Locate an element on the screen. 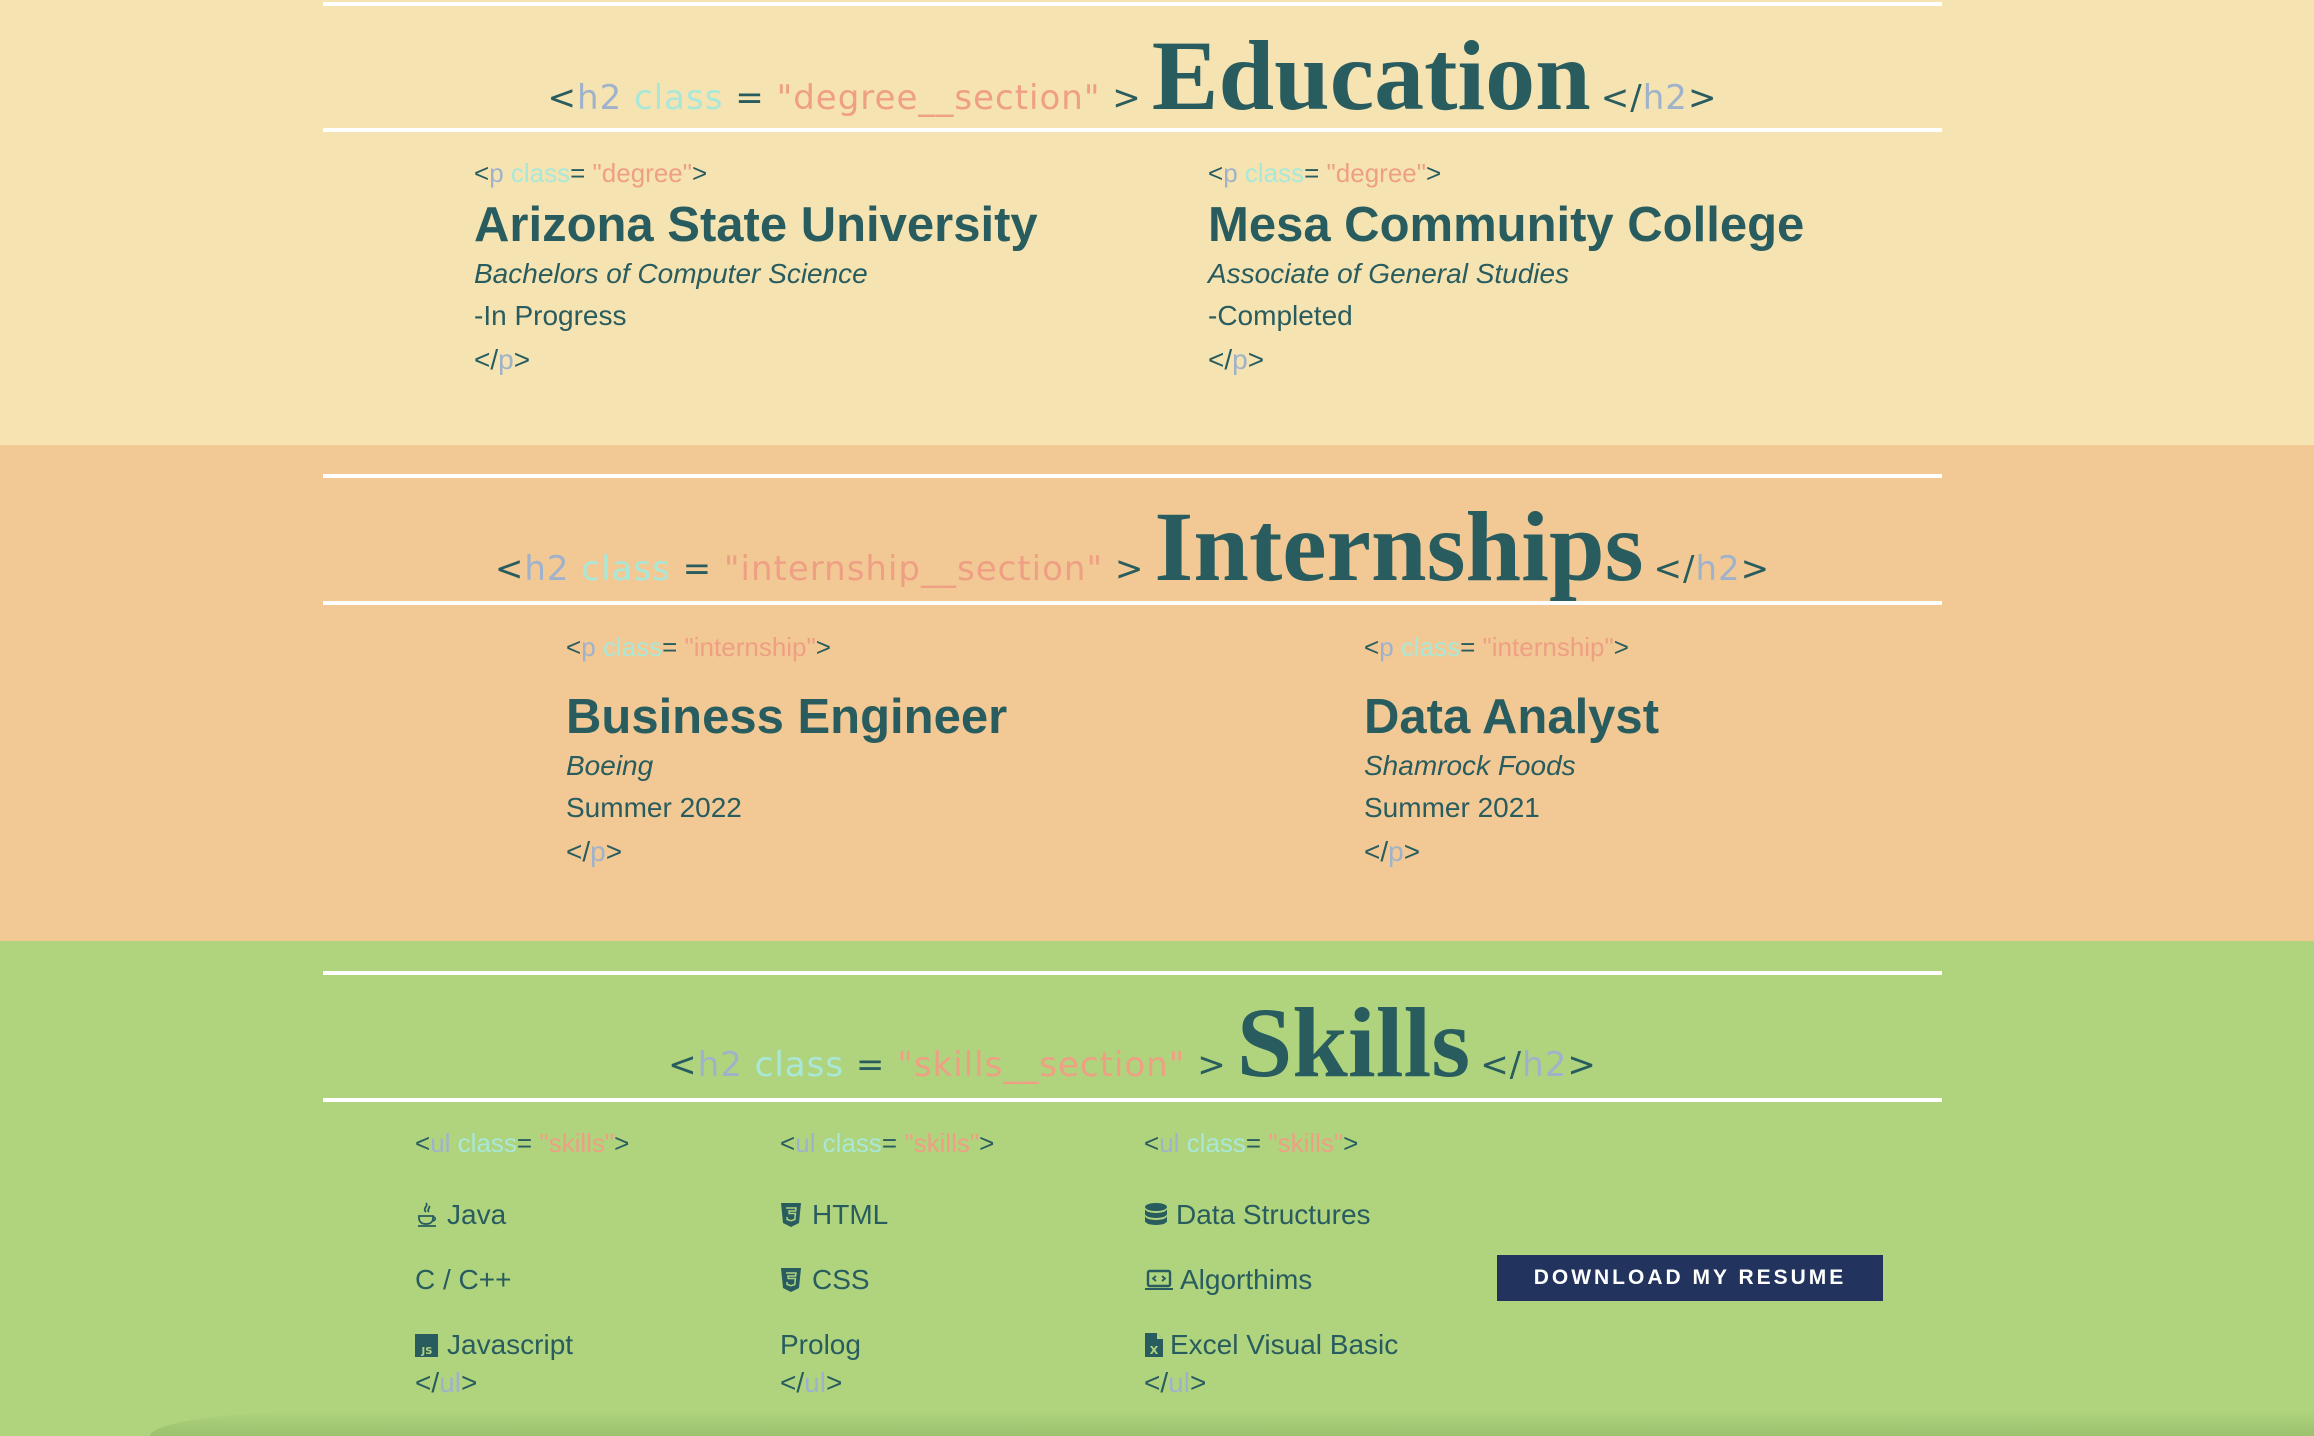 This screenshot has height=1436, width=2314. degree-status: -In Progress is located at coordinates (550, 315).